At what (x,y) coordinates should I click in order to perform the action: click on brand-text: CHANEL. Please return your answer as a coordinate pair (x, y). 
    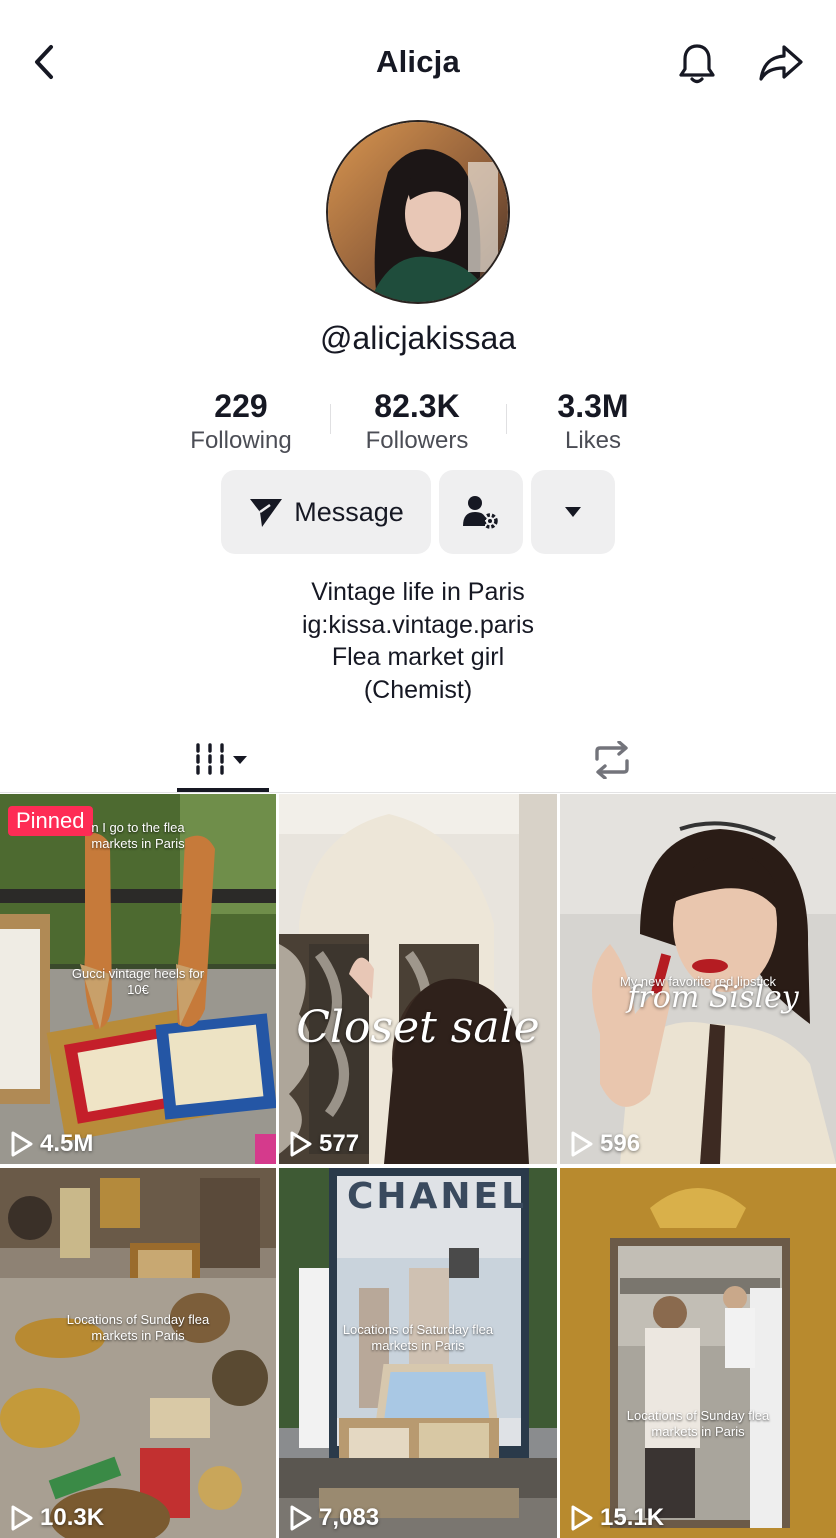
    Looking at the image, I should click on (437, 1196).